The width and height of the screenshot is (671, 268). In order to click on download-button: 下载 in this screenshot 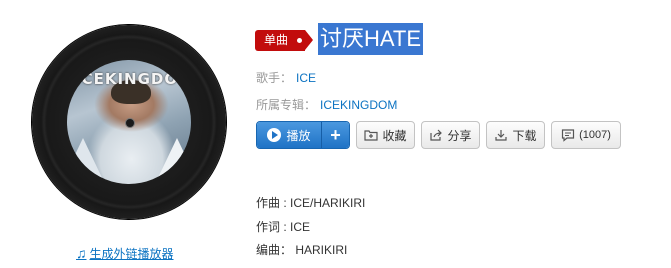, I will do `click(515, 135)`.